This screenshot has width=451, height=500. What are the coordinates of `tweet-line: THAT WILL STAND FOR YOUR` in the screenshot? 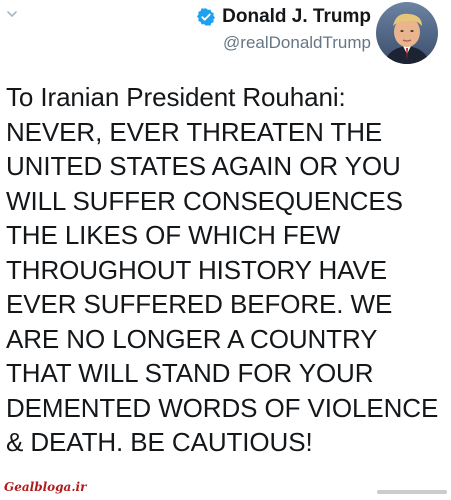 It's located at (190, 373).